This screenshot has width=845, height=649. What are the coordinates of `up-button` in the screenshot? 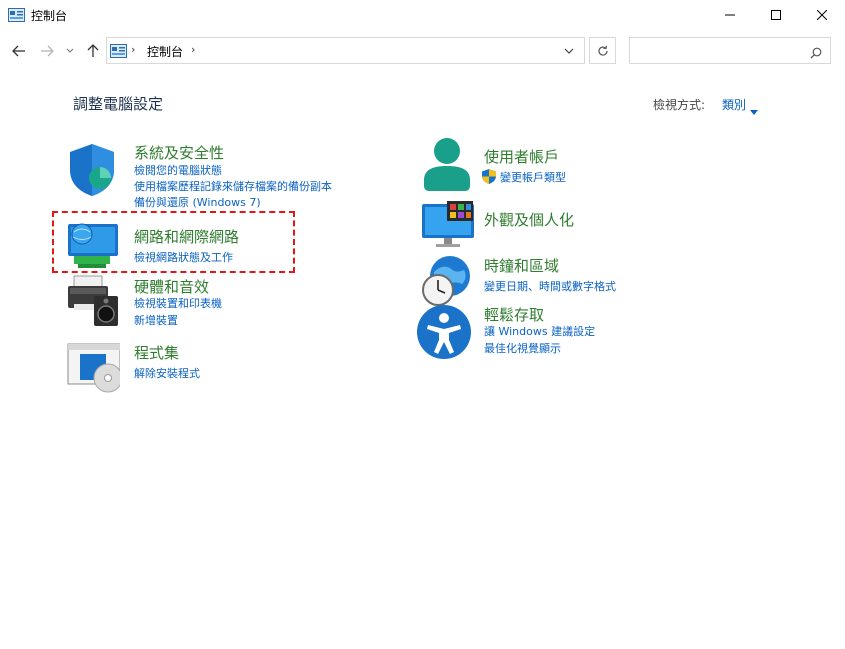 It's located at (93, 51).